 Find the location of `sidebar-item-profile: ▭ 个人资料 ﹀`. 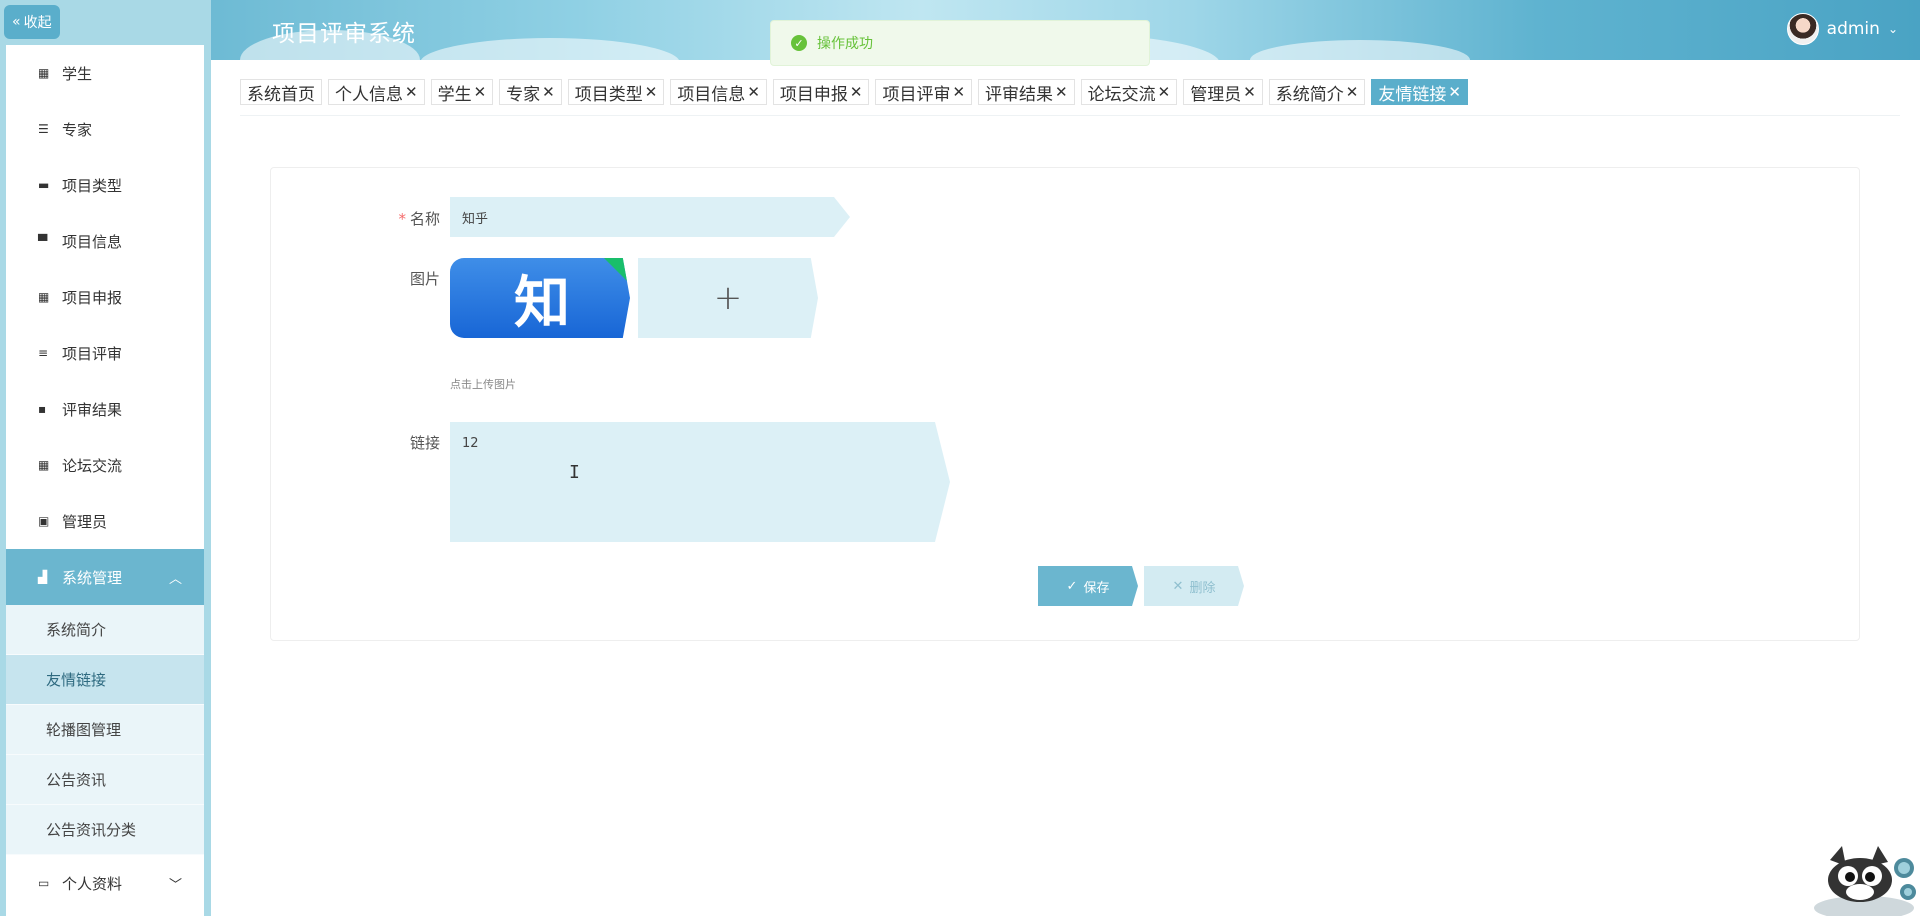

sidebar-item-profile: ▭ 个人资料 ﹀ is located at coordinates (105, 883).